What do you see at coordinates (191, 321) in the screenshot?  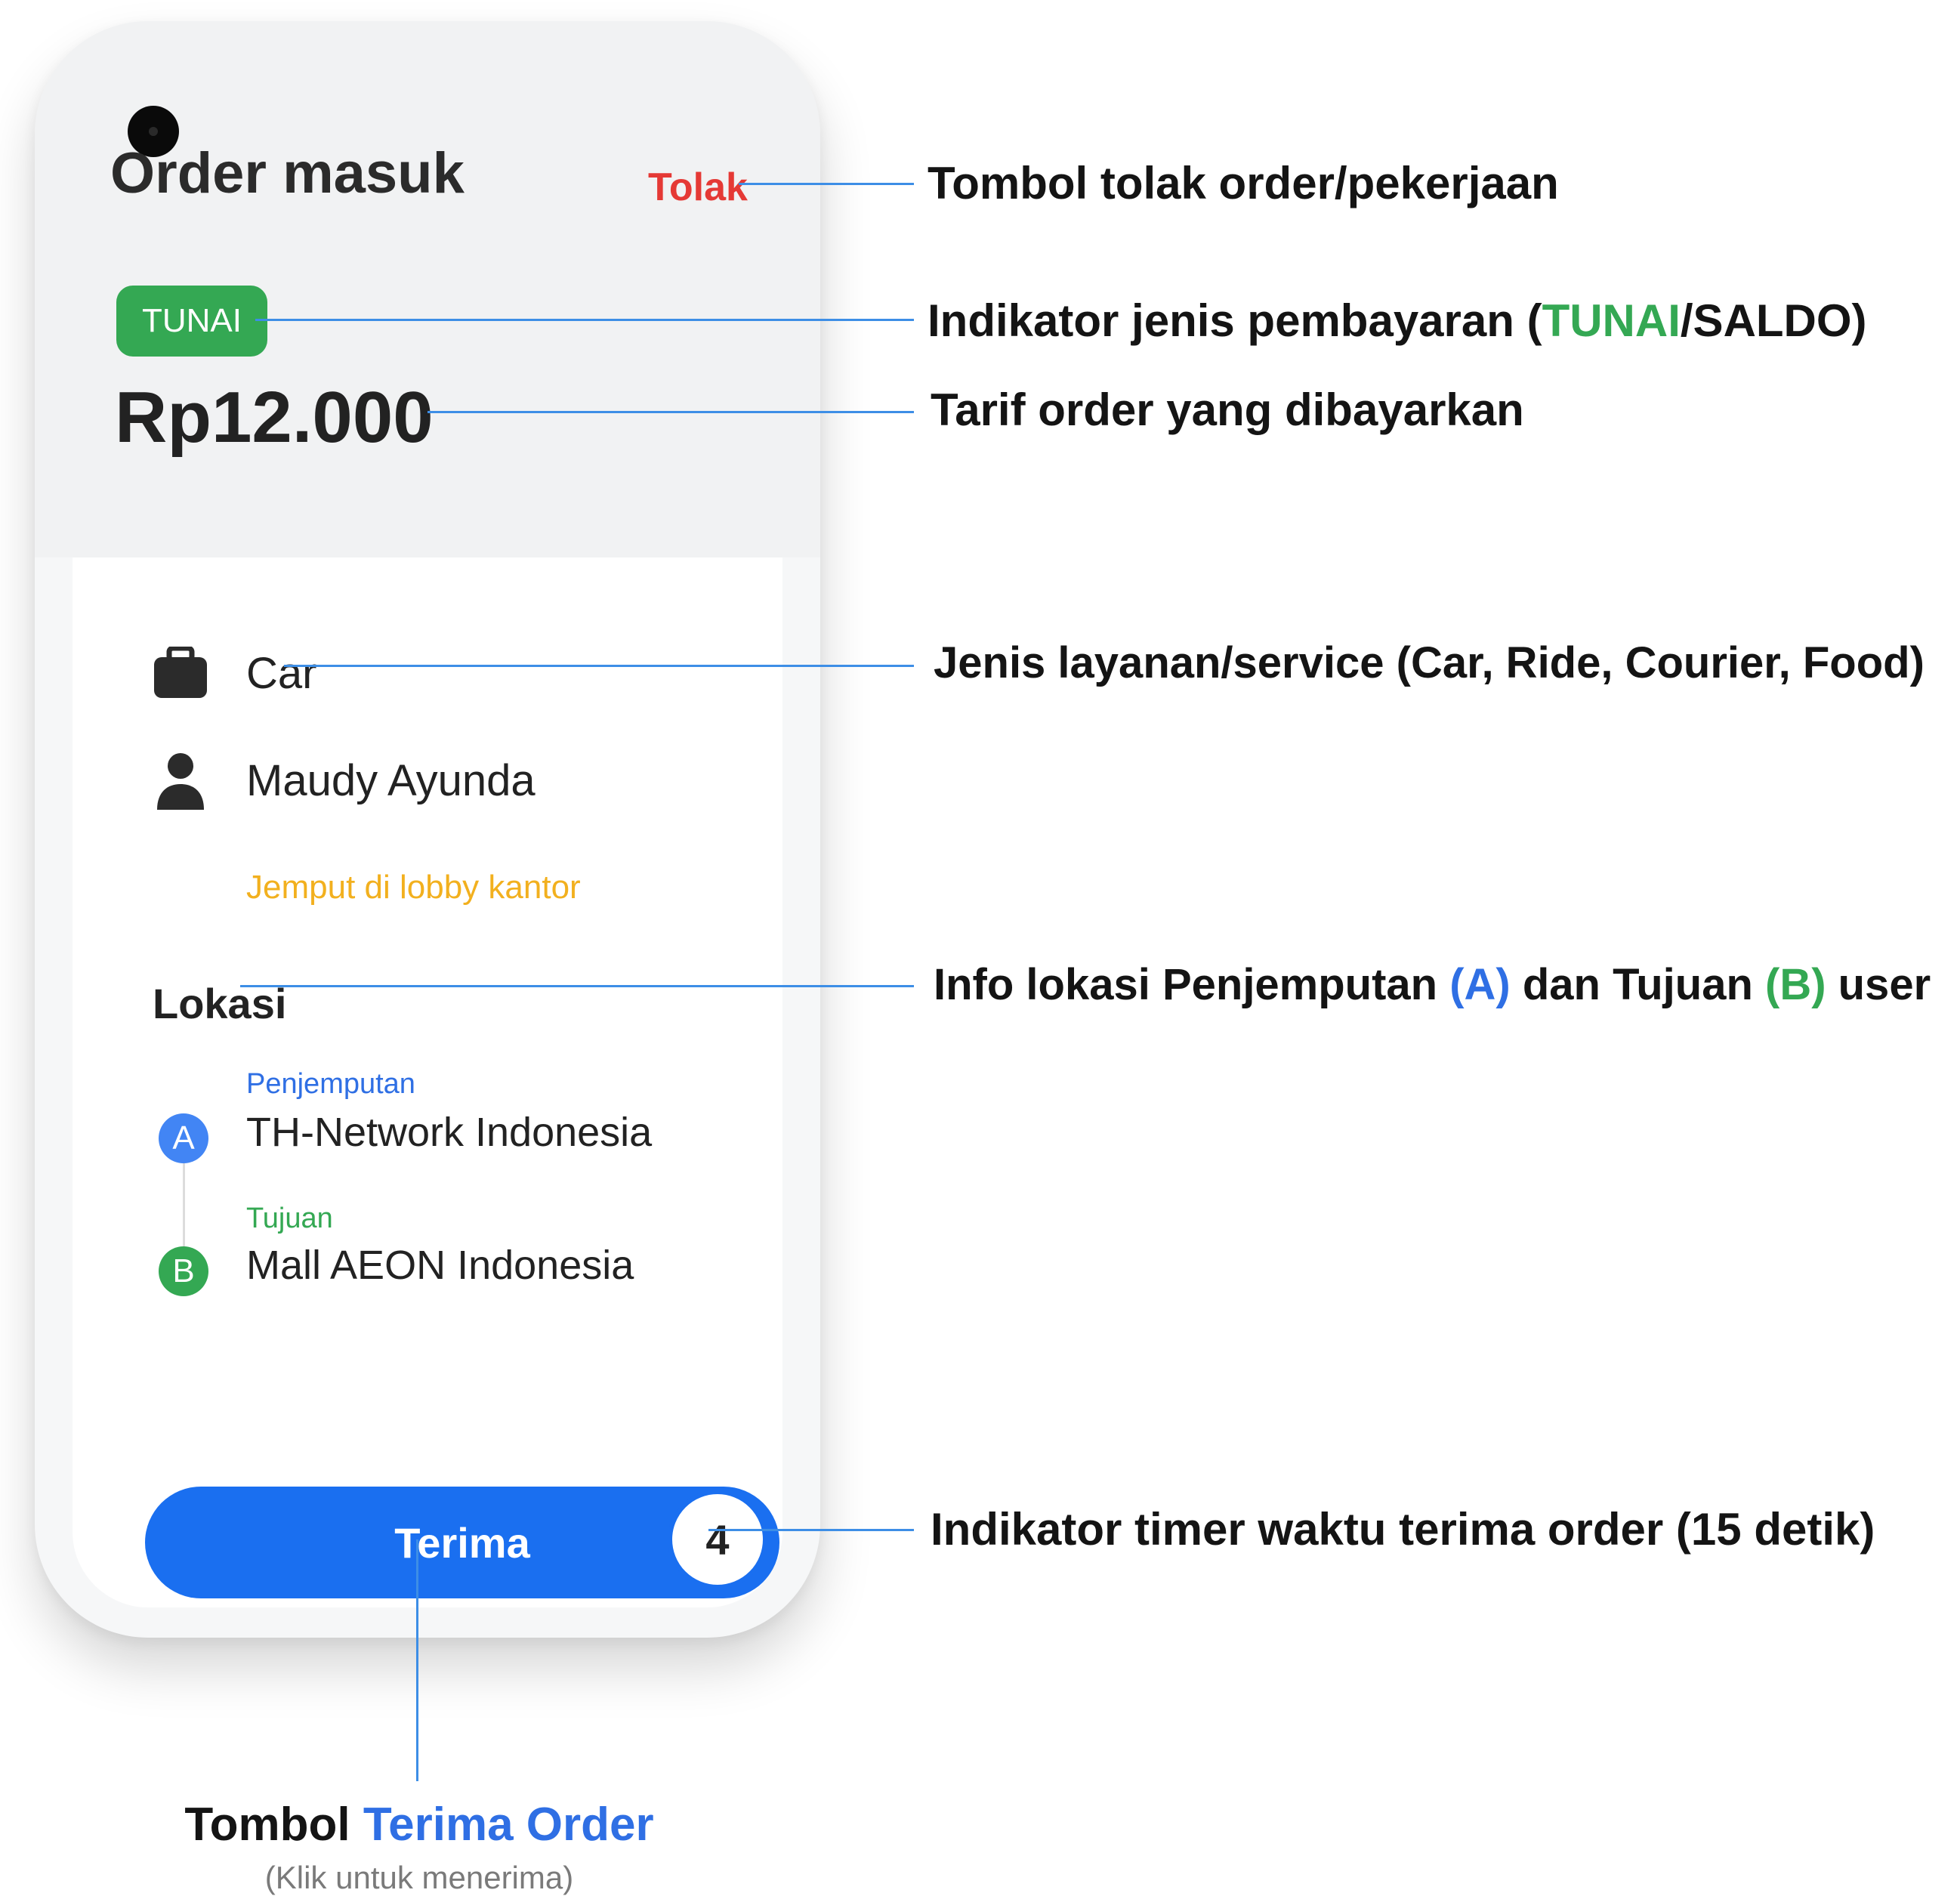 I see `payment-type-badge: TUNAI` at bounding box center [191, 321].